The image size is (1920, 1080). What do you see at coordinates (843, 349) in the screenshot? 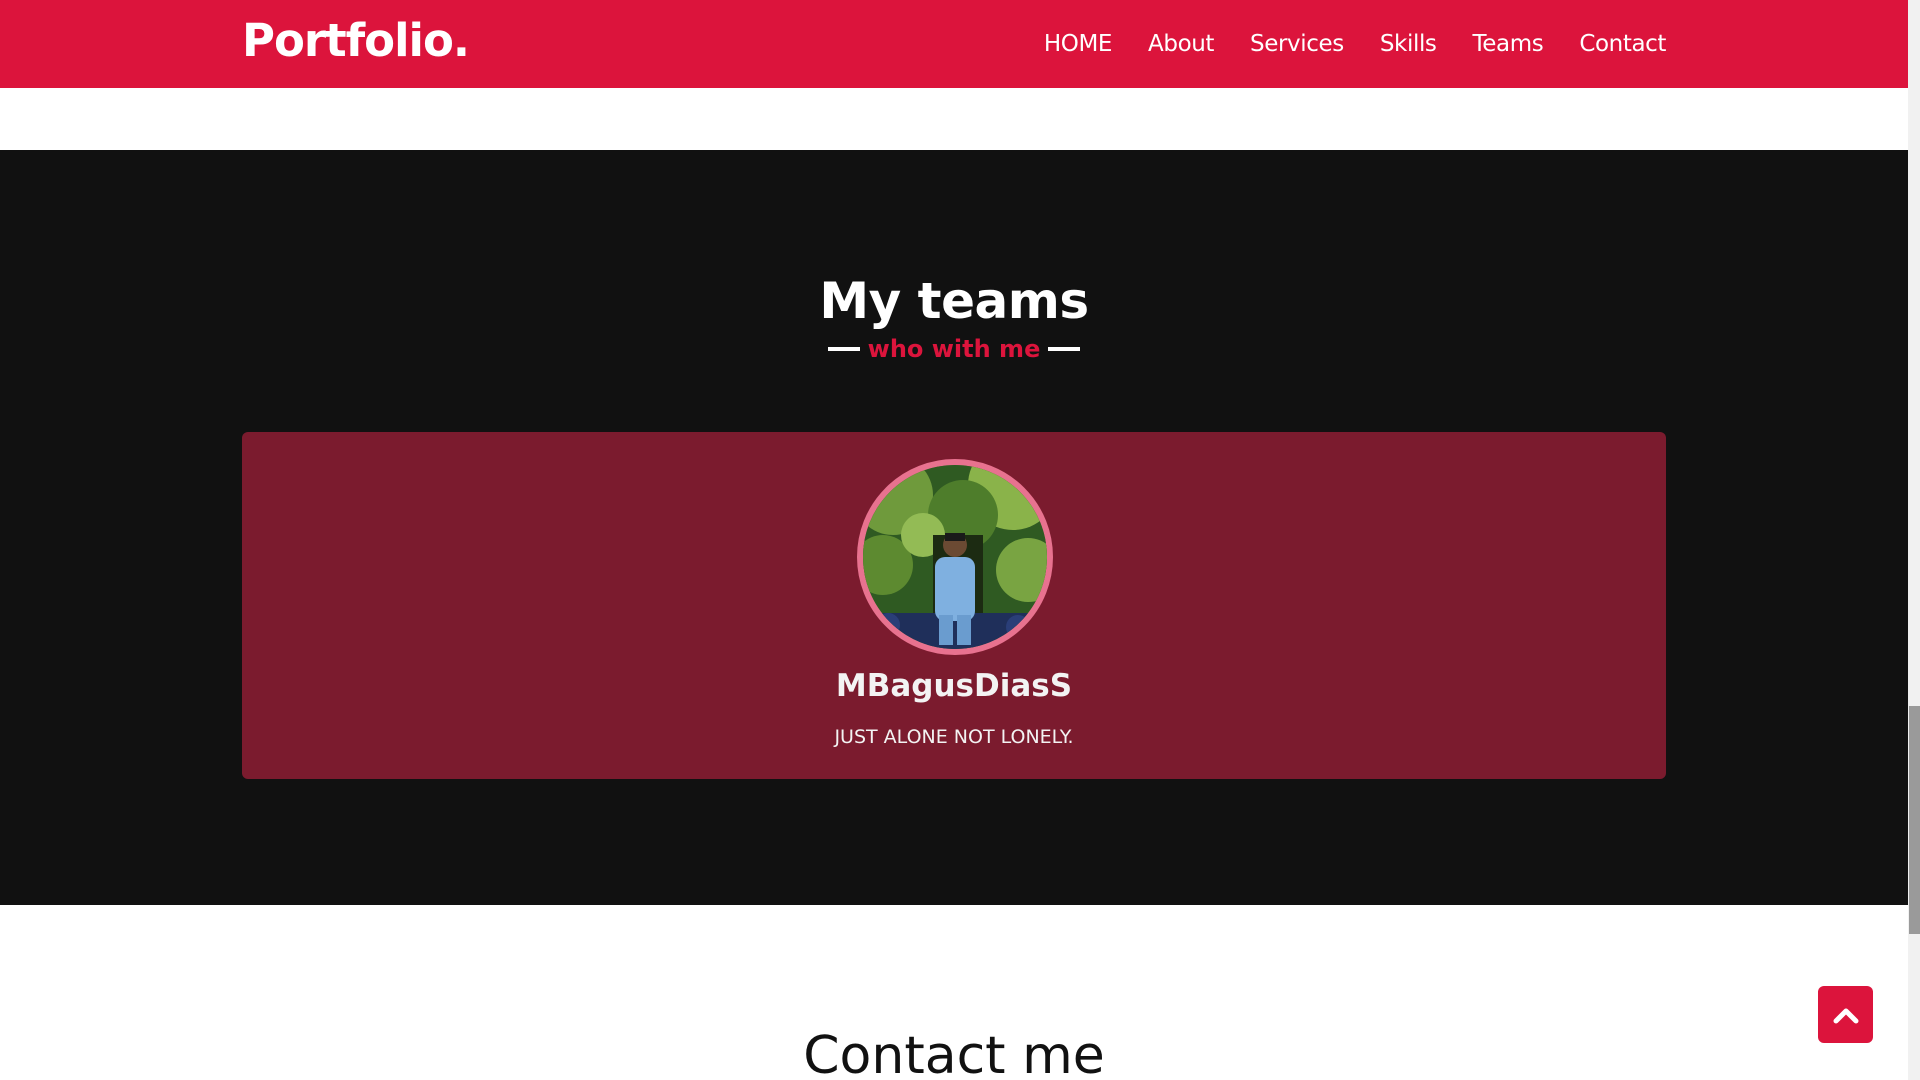
I see `subtitle-dash-left` at bounding box center [843, 349].